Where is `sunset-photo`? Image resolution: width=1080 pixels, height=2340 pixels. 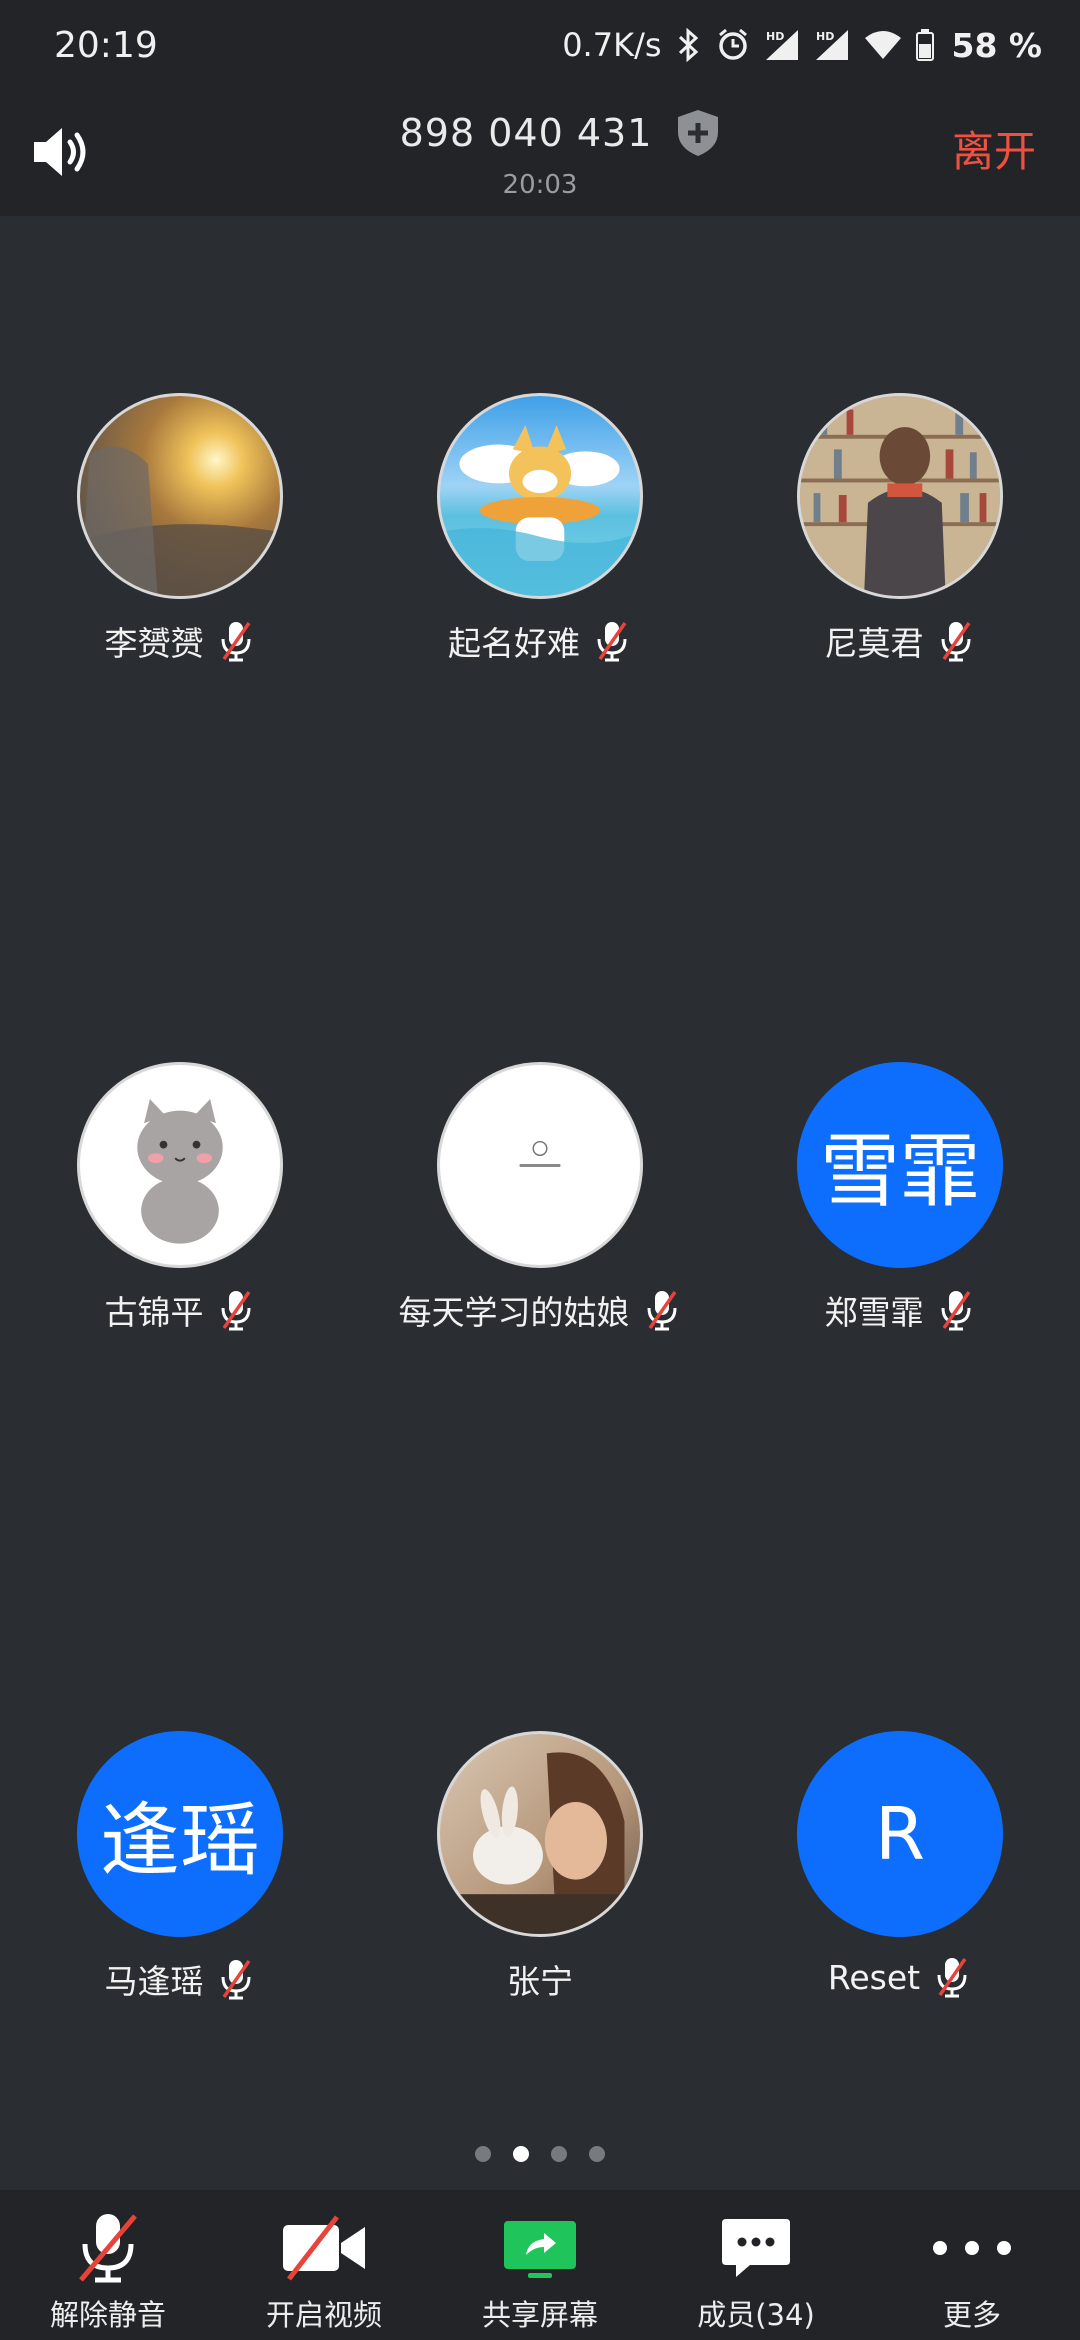
sunset-photo is located at coordinates (180, 521).